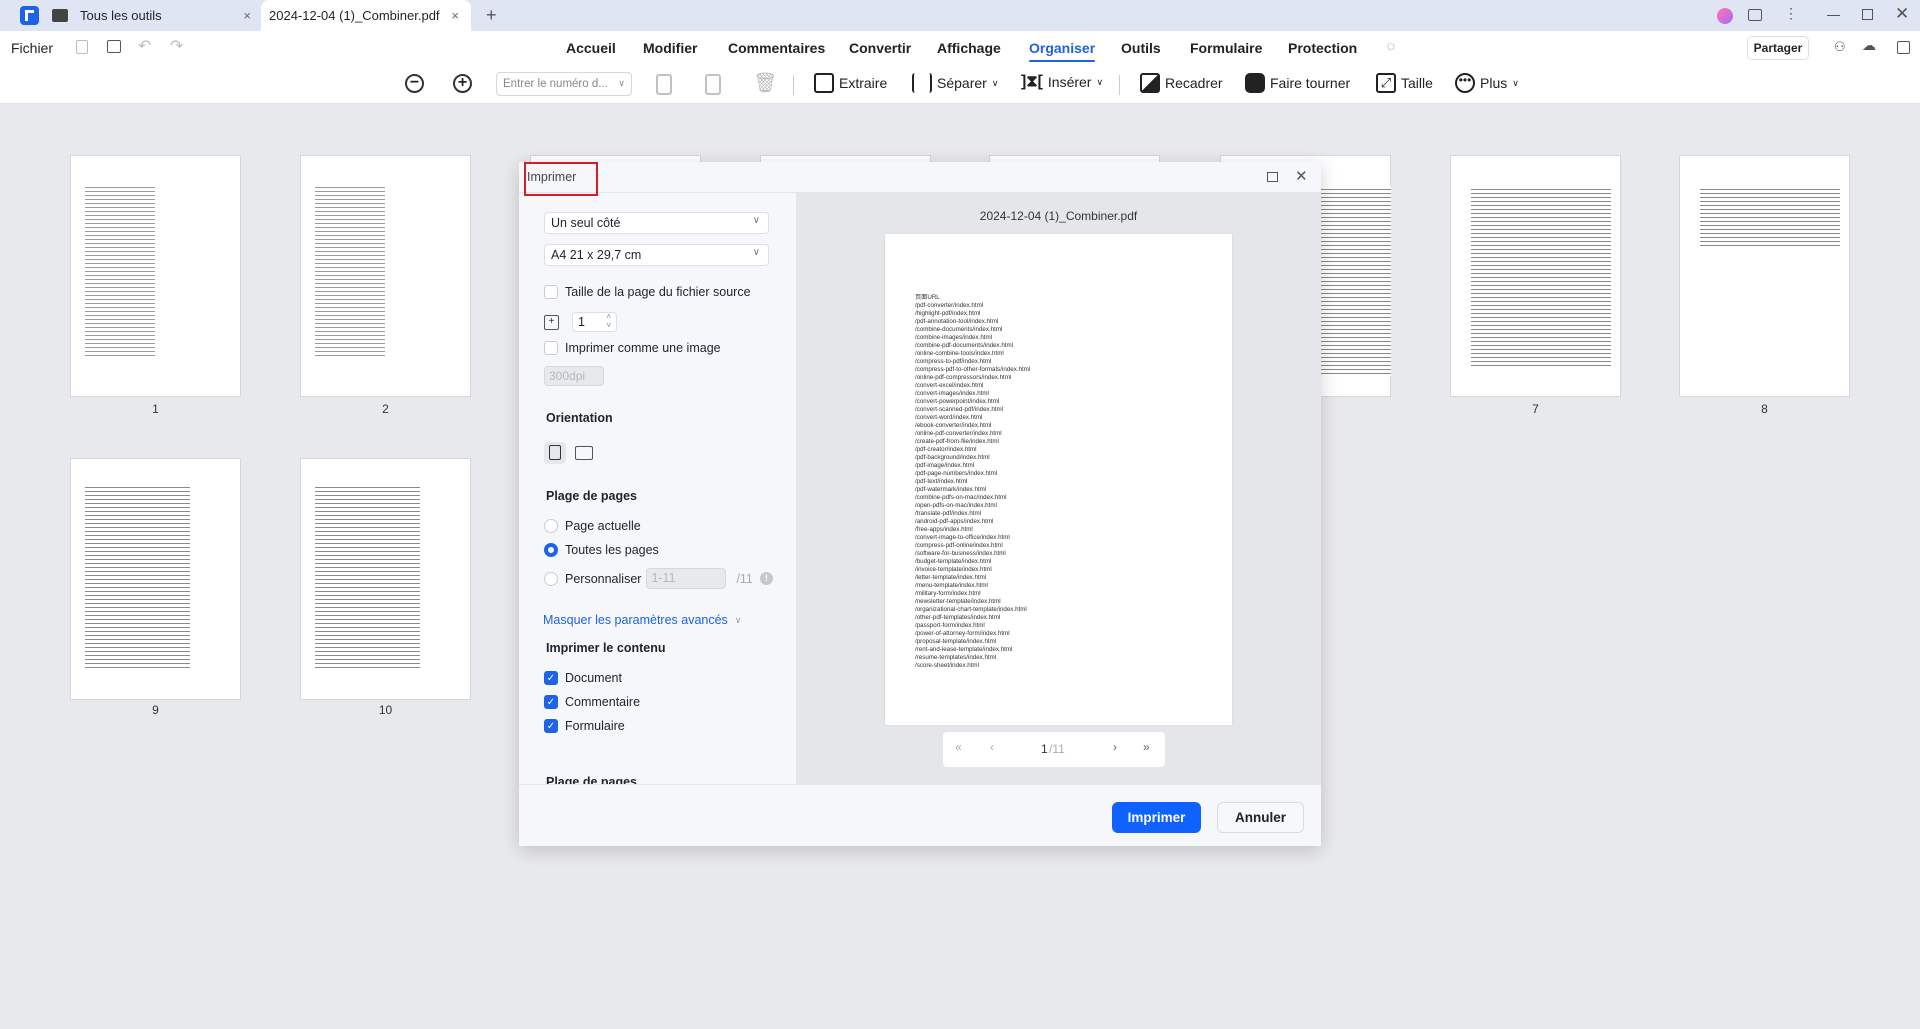  I want to click on save-icon, so click(82, 47).